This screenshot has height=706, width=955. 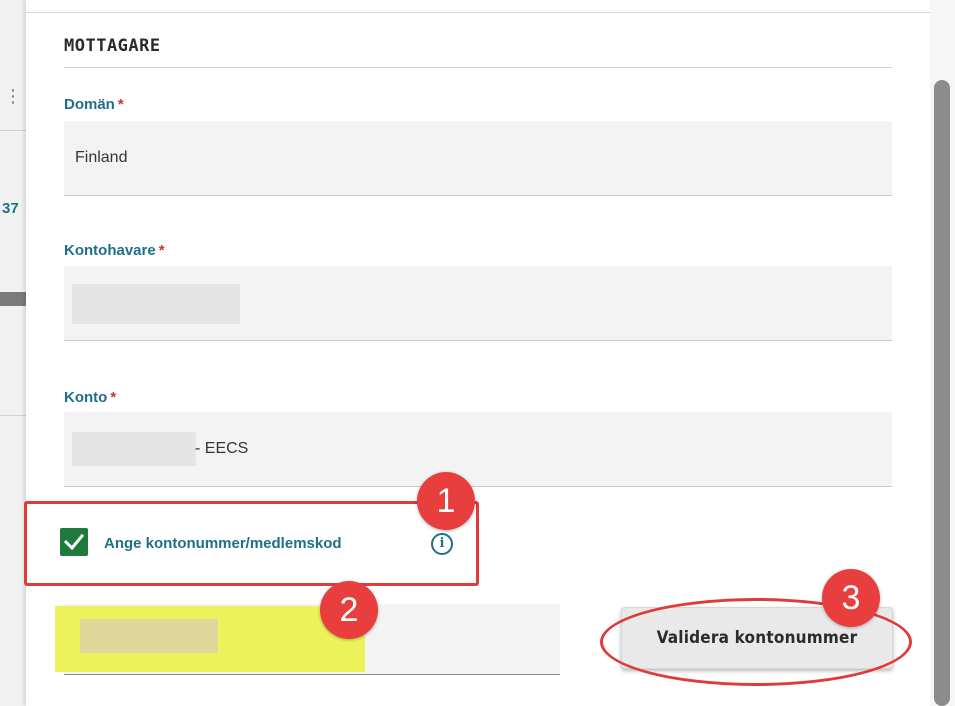 What do you see at coordinates (86, 397) in the screenshot?
I see `account-label-text: Konto` at bounding box center [86, 397].